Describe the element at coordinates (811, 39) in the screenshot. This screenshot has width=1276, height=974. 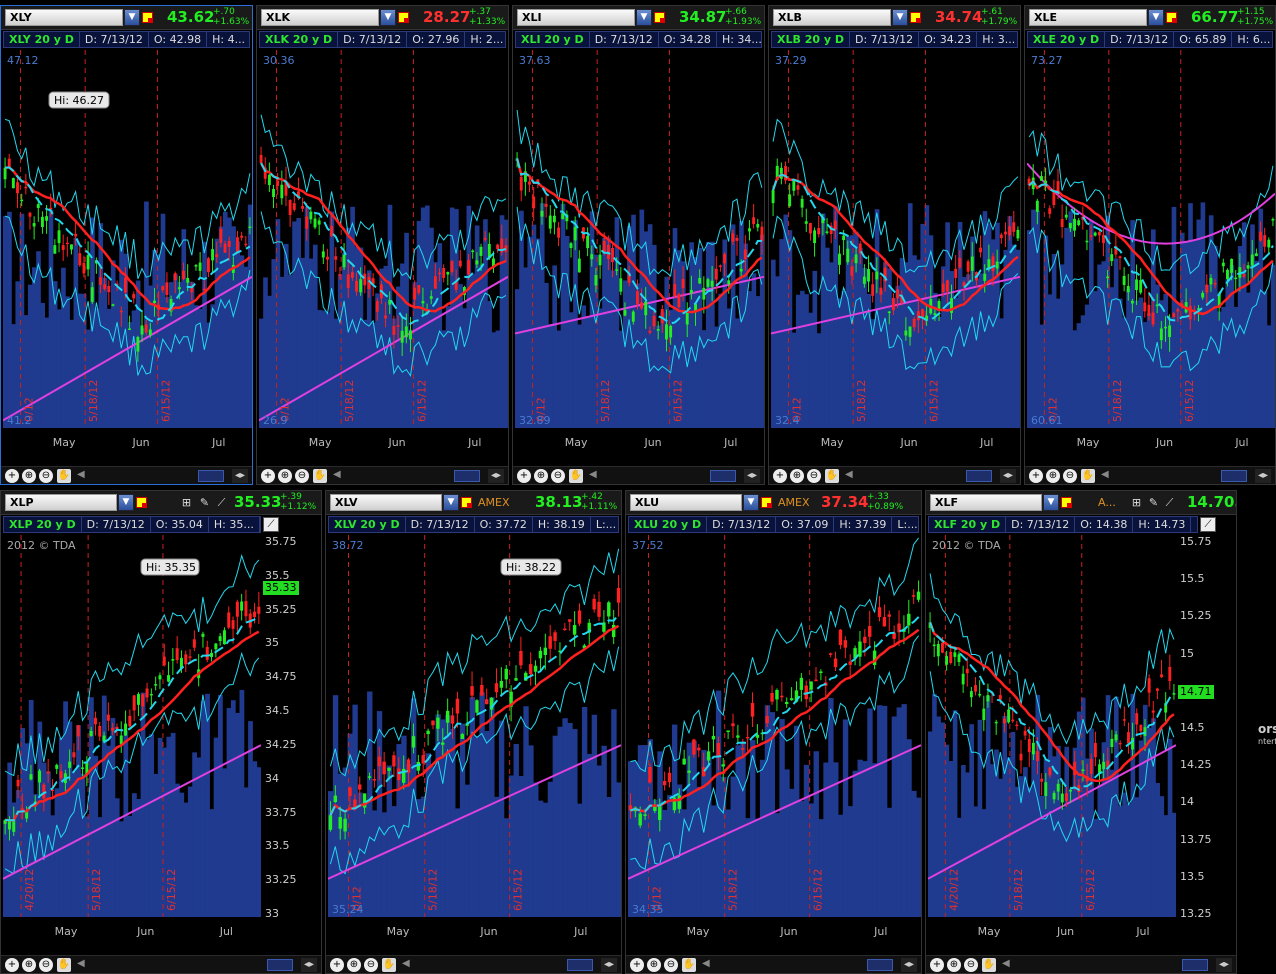
I see `chart-title: XLB 20 y D` at that location.